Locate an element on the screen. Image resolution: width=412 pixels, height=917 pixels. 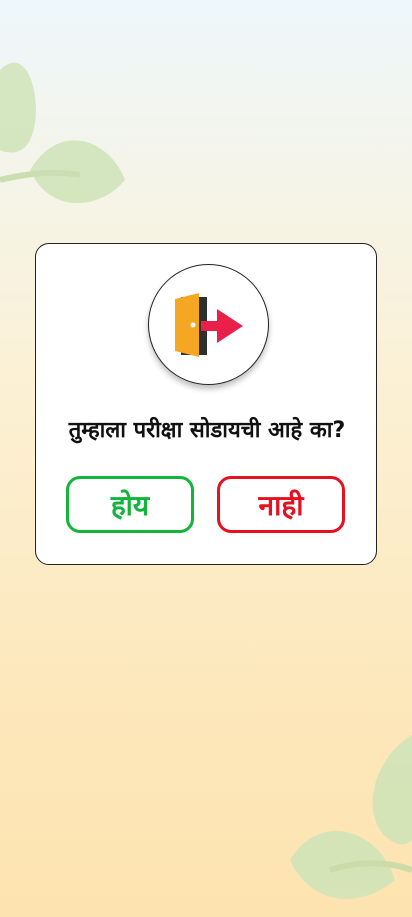
exit-question-text: तुम्हाला परीक्षा सोडायची आहे का? is located at coordinates (207, 430).